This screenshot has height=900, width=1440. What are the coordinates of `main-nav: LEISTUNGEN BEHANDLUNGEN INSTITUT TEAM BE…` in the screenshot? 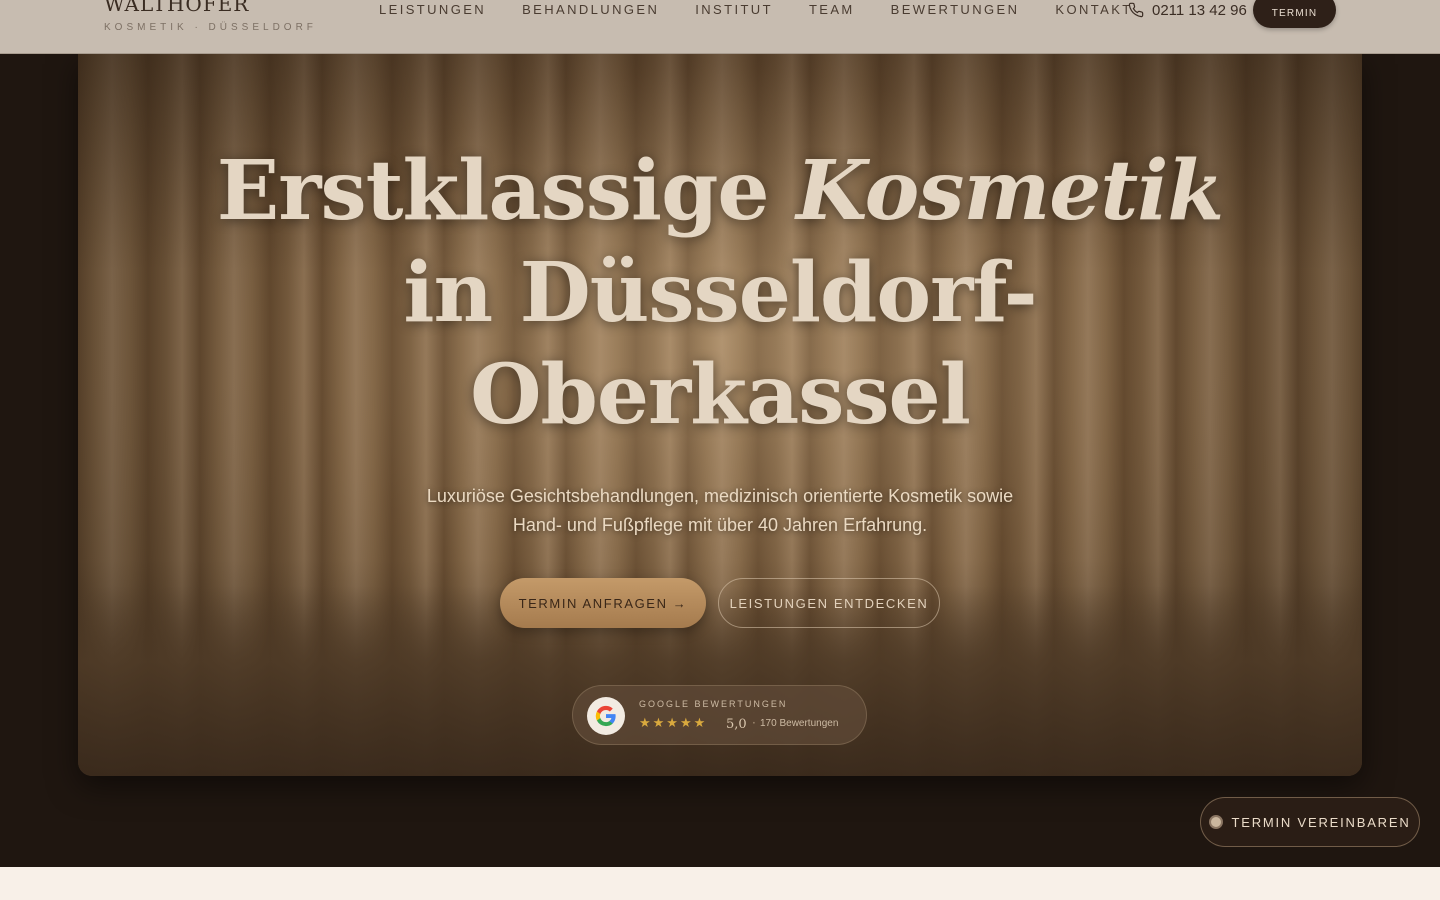 It's located at (756, 11).